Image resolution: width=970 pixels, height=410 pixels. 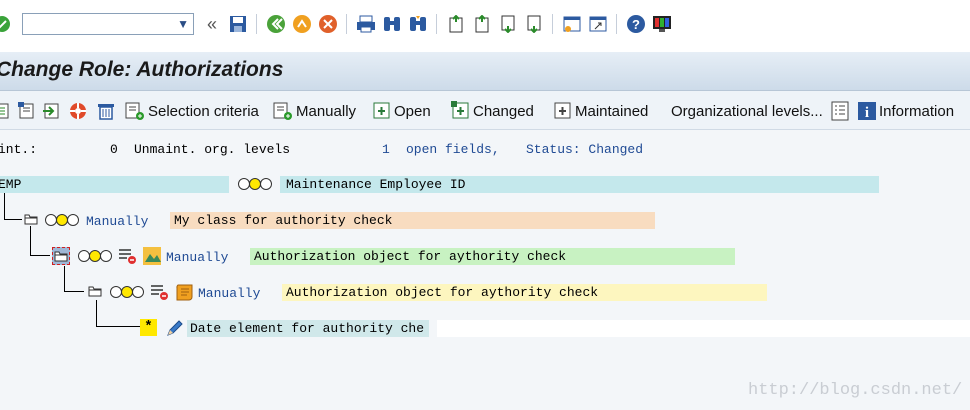 I want to click on add-manually-icon, so click(x=282, y=111).